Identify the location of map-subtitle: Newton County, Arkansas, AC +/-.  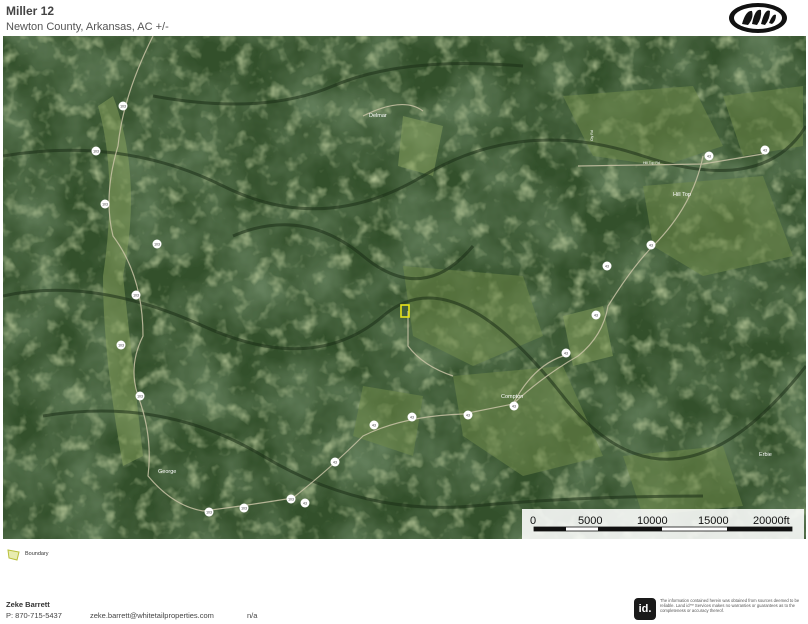
(87, 27).